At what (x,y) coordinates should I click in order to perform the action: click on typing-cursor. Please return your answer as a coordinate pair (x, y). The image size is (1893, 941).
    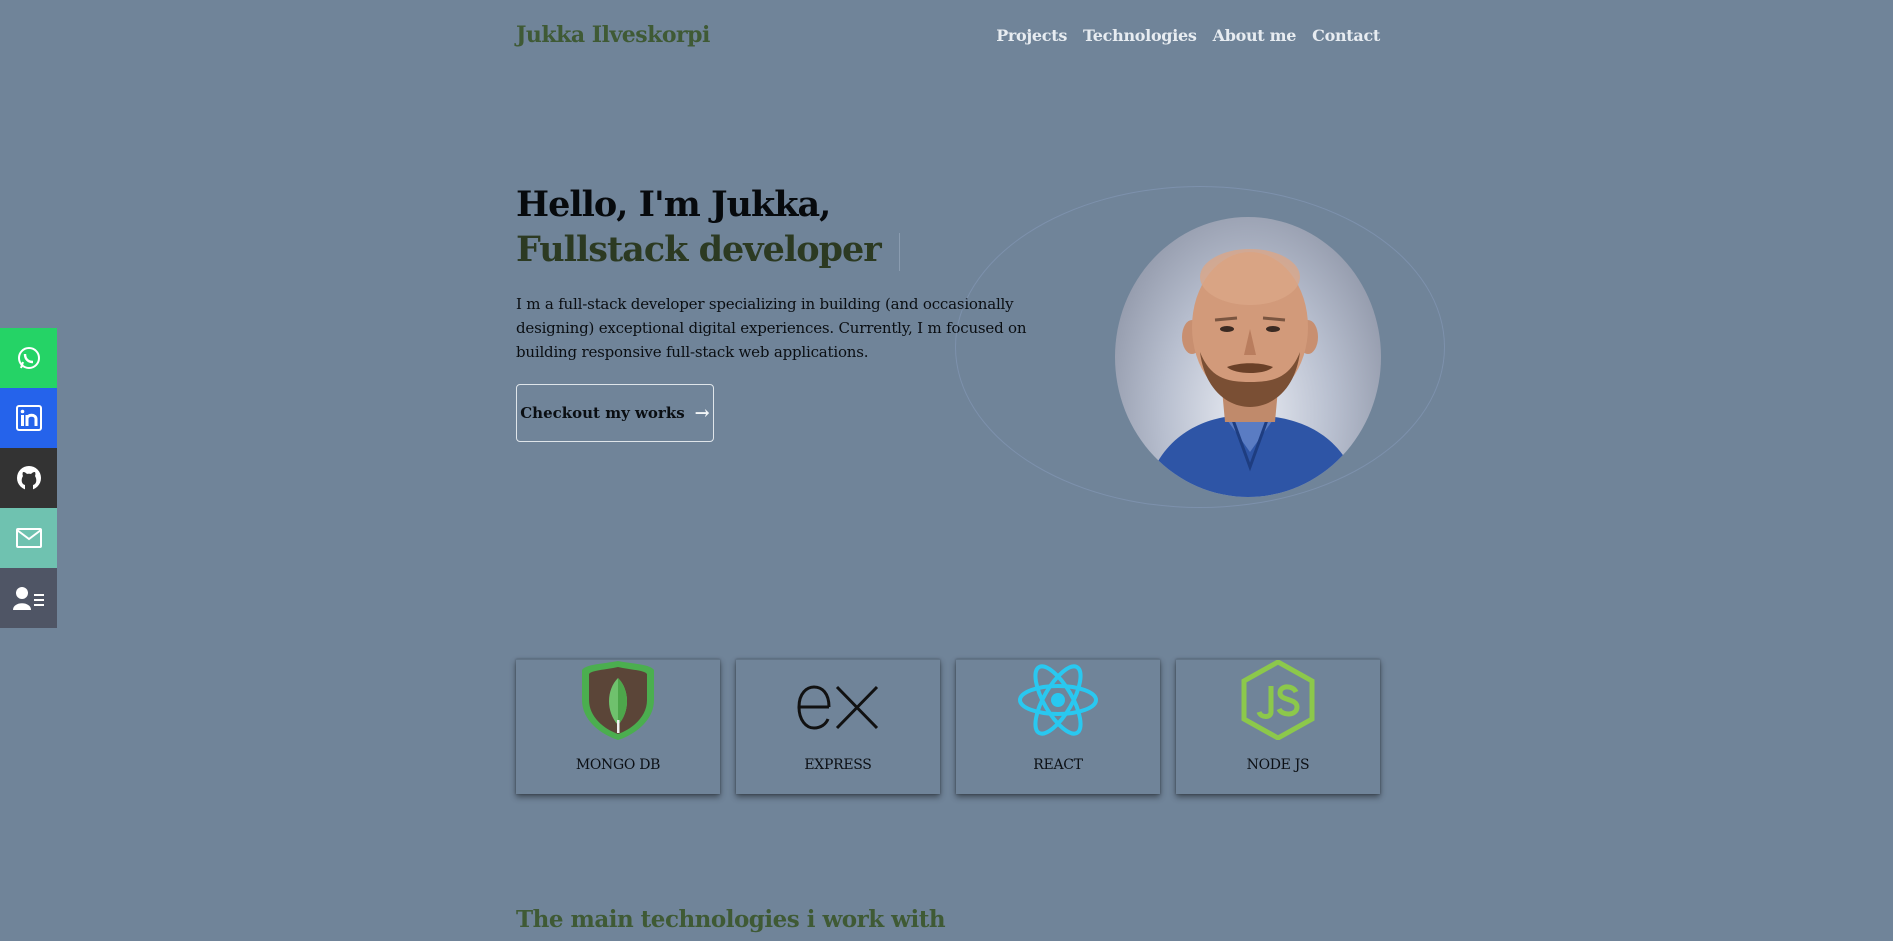
    Looking at the image, I should click on (899, 251).